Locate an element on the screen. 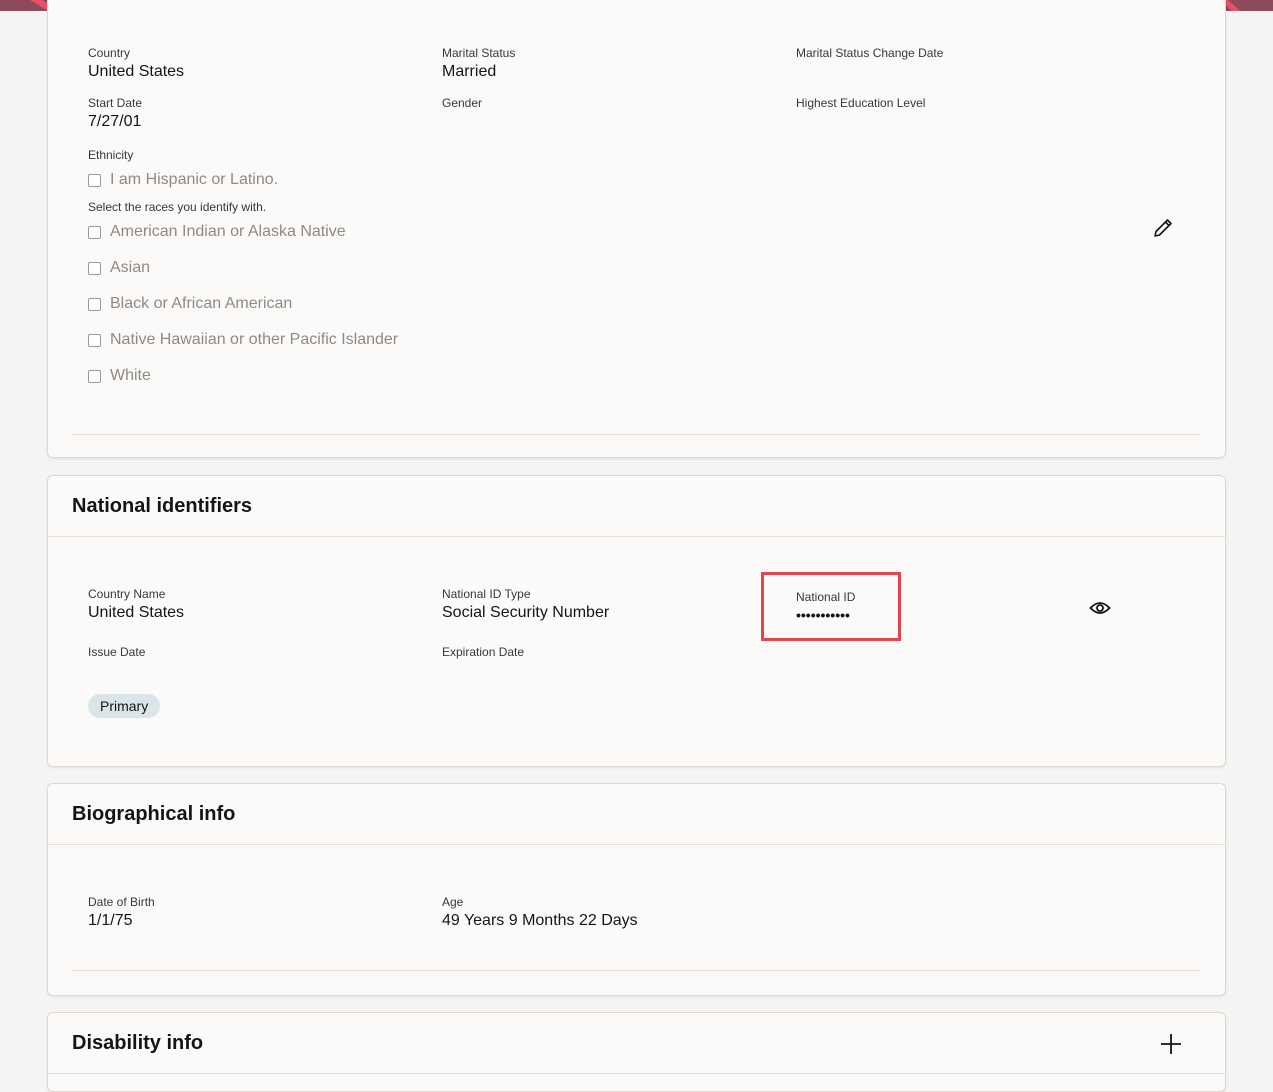  race-checkbox-label: White is located at coordinates (130, 375).